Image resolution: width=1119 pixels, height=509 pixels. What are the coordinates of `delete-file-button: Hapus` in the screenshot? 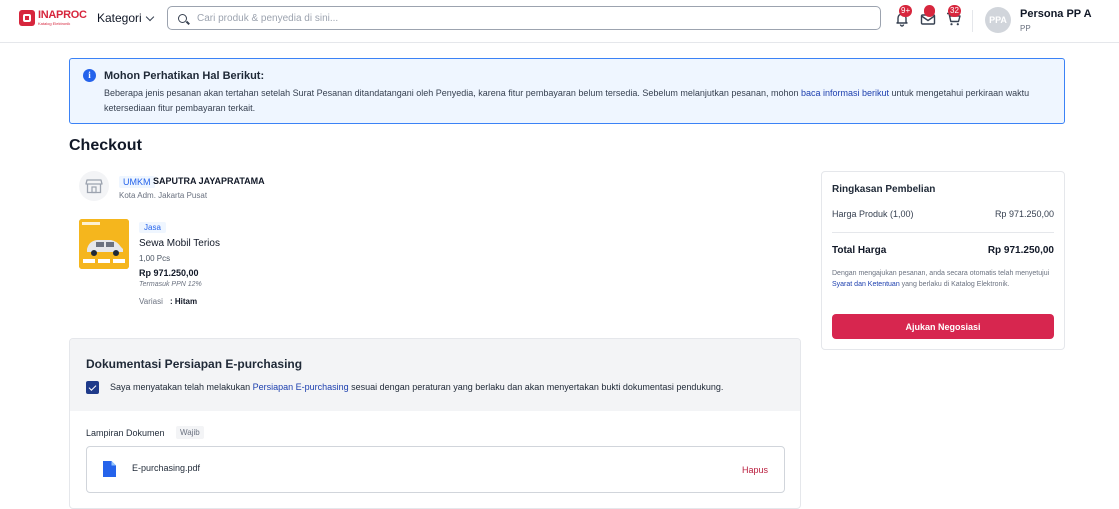 It's located at (755, 470).